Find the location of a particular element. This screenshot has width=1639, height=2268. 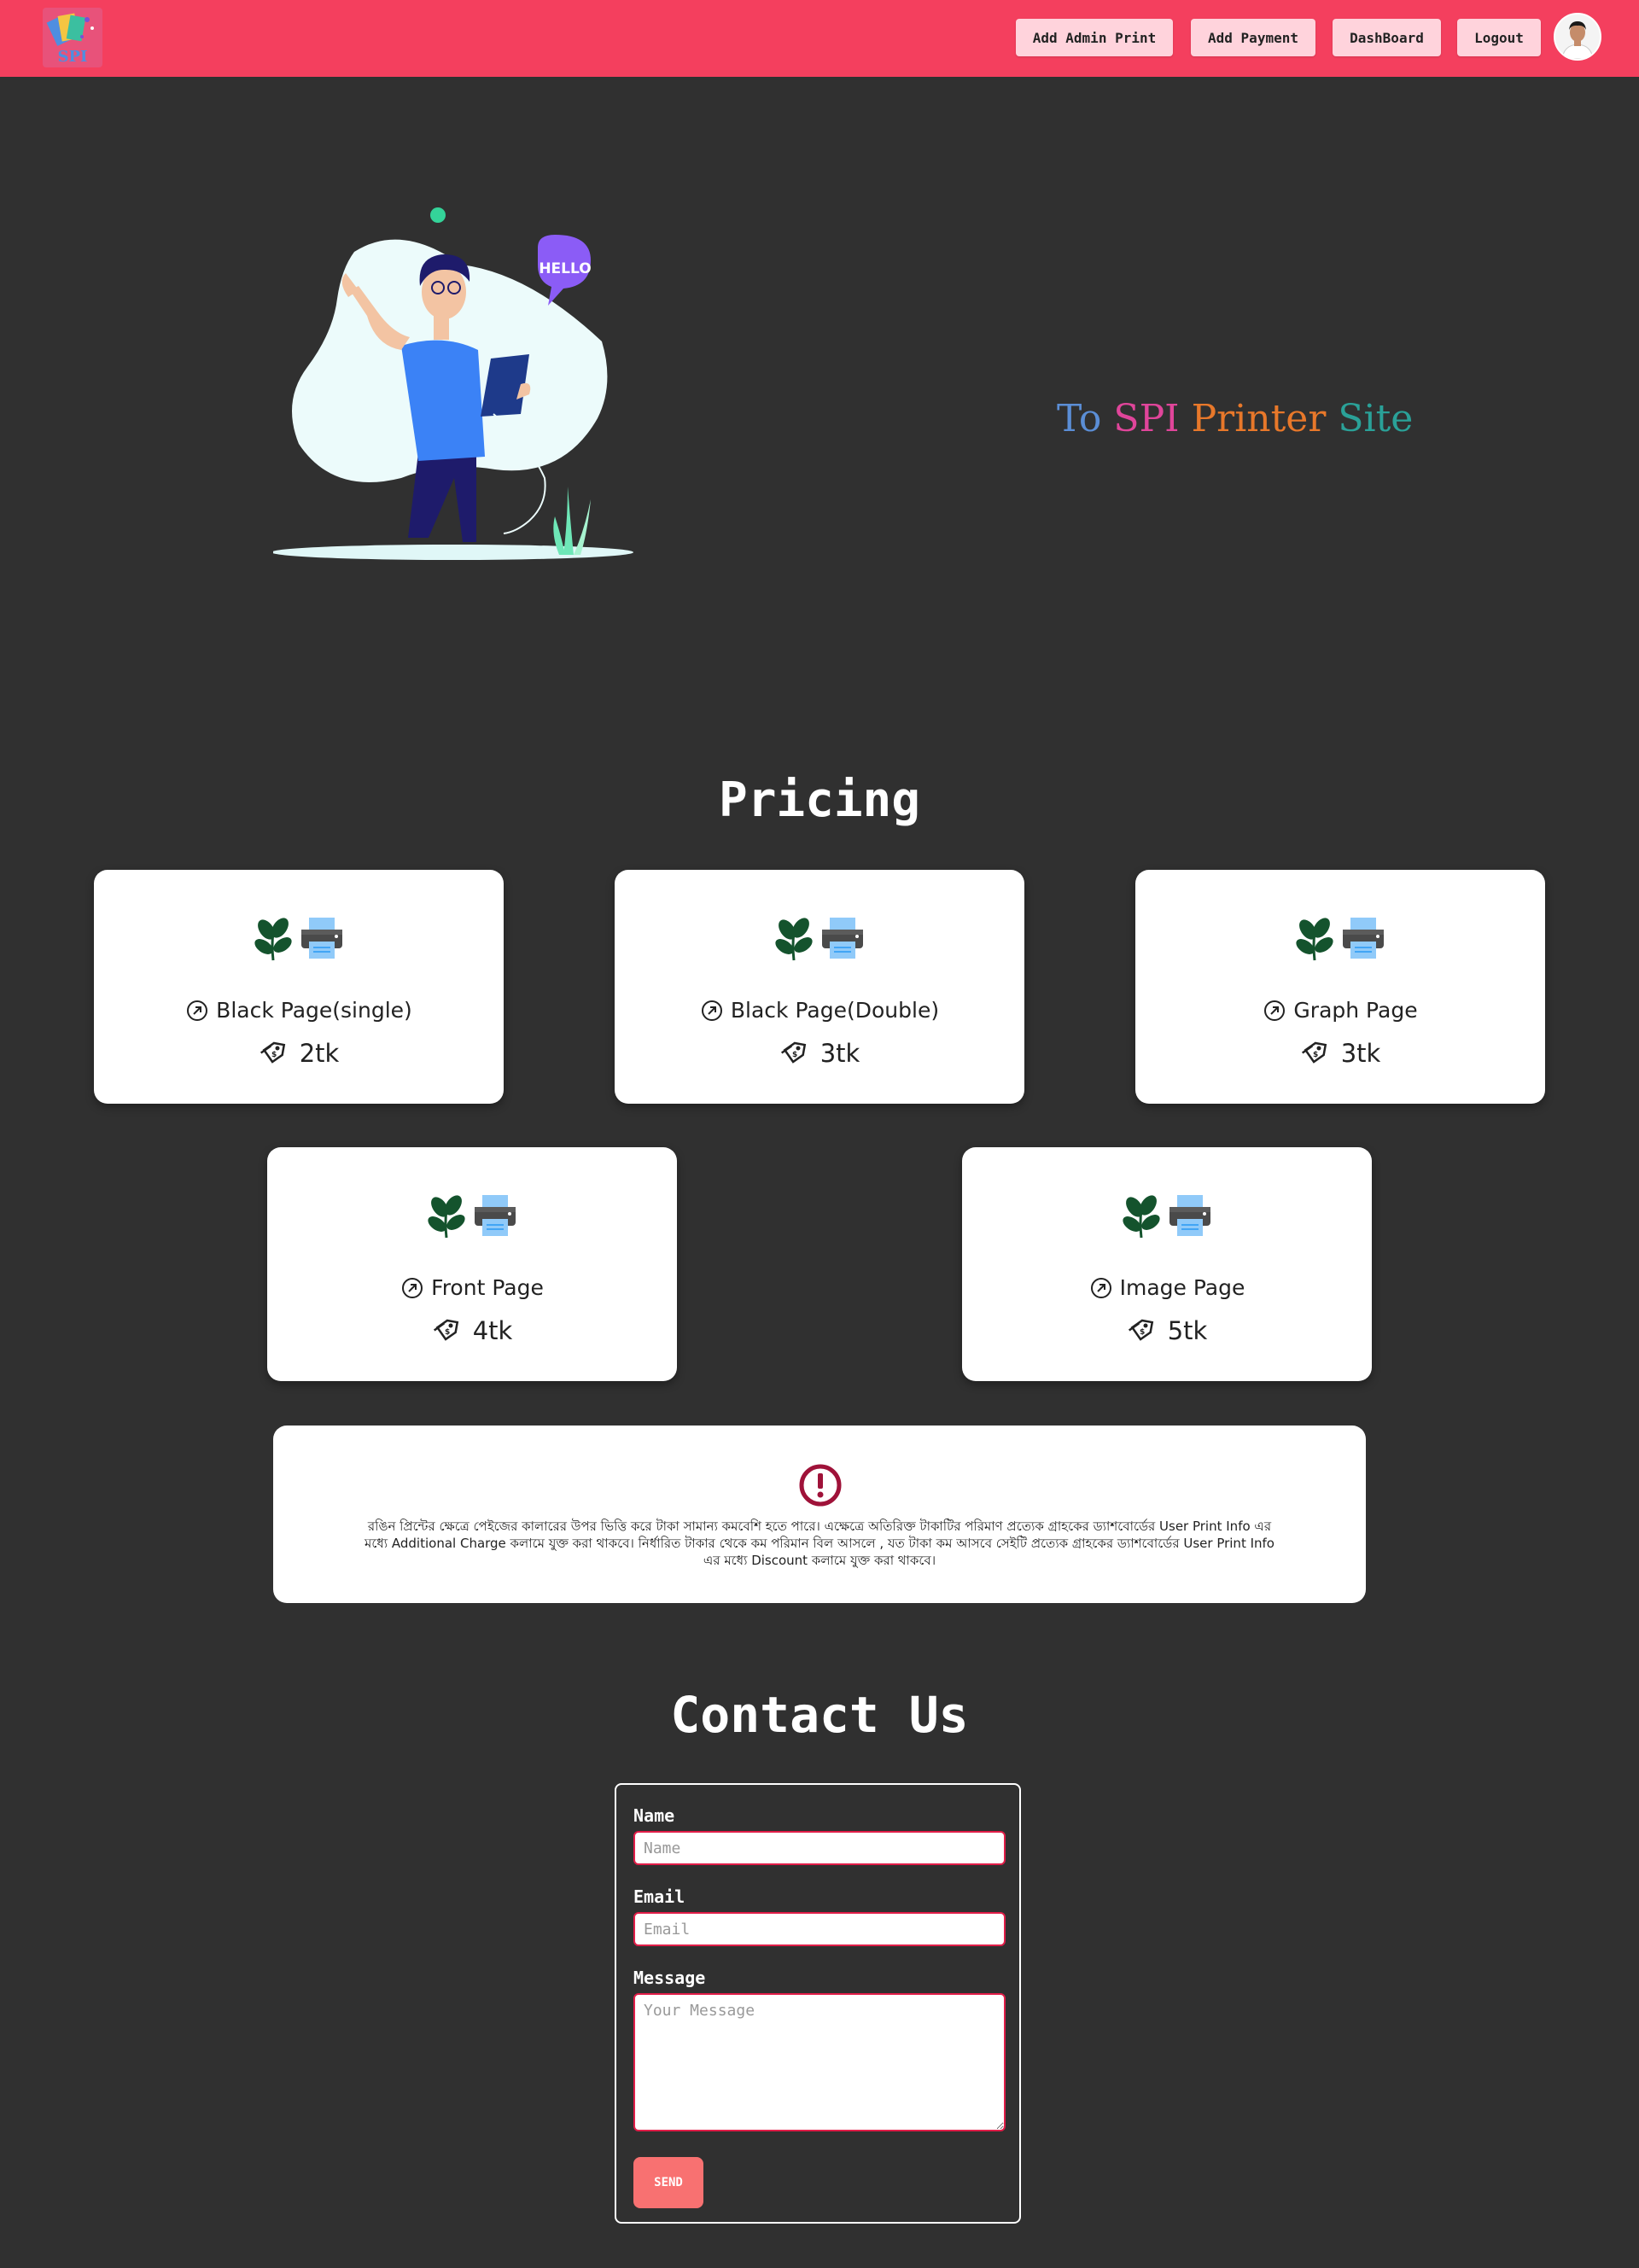

card-price: 4tk is located at coordinates (492, 1330).